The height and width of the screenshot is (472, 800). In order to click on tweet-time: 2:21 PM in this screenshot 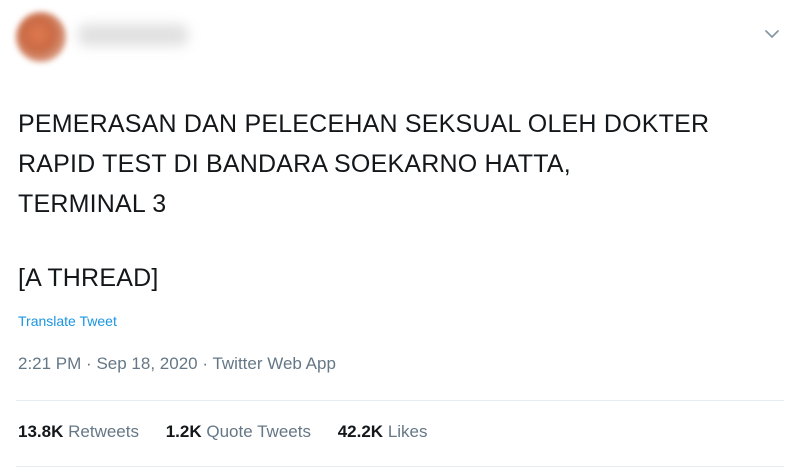, I will do `click(49, 363)`.